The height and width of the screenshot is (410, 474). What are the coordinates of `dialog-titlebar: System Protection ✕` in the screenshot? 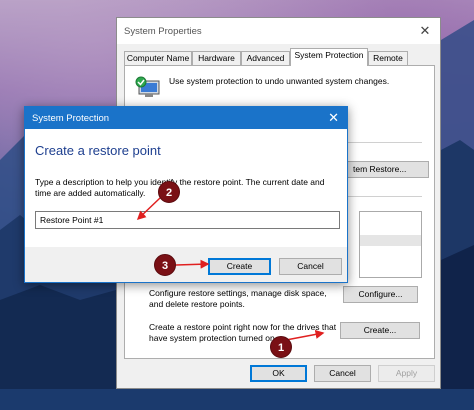 It's located at (186, 118).